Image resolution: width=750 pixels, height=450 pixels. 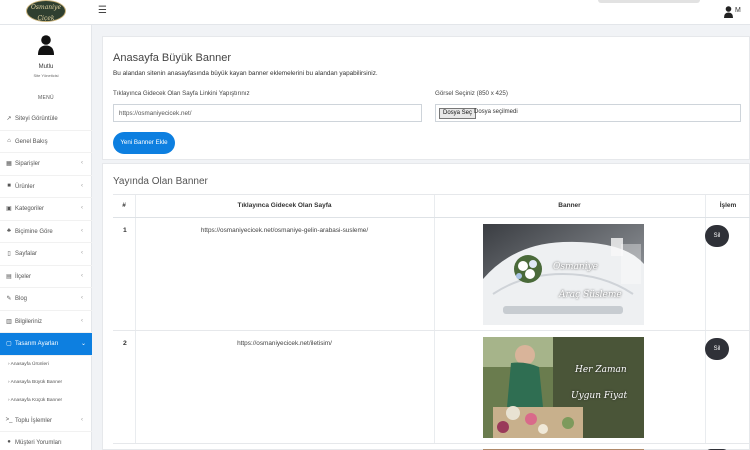 I want to click on sidebar-item-customer-reviews: ● Müşteri Yorumları, so click(x=46, y=441).